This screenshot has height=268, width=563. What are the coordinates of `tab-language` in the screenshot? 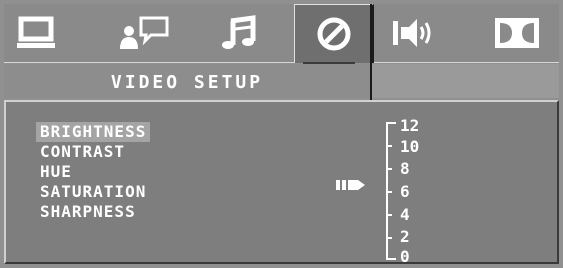 It's located at (144, 33).